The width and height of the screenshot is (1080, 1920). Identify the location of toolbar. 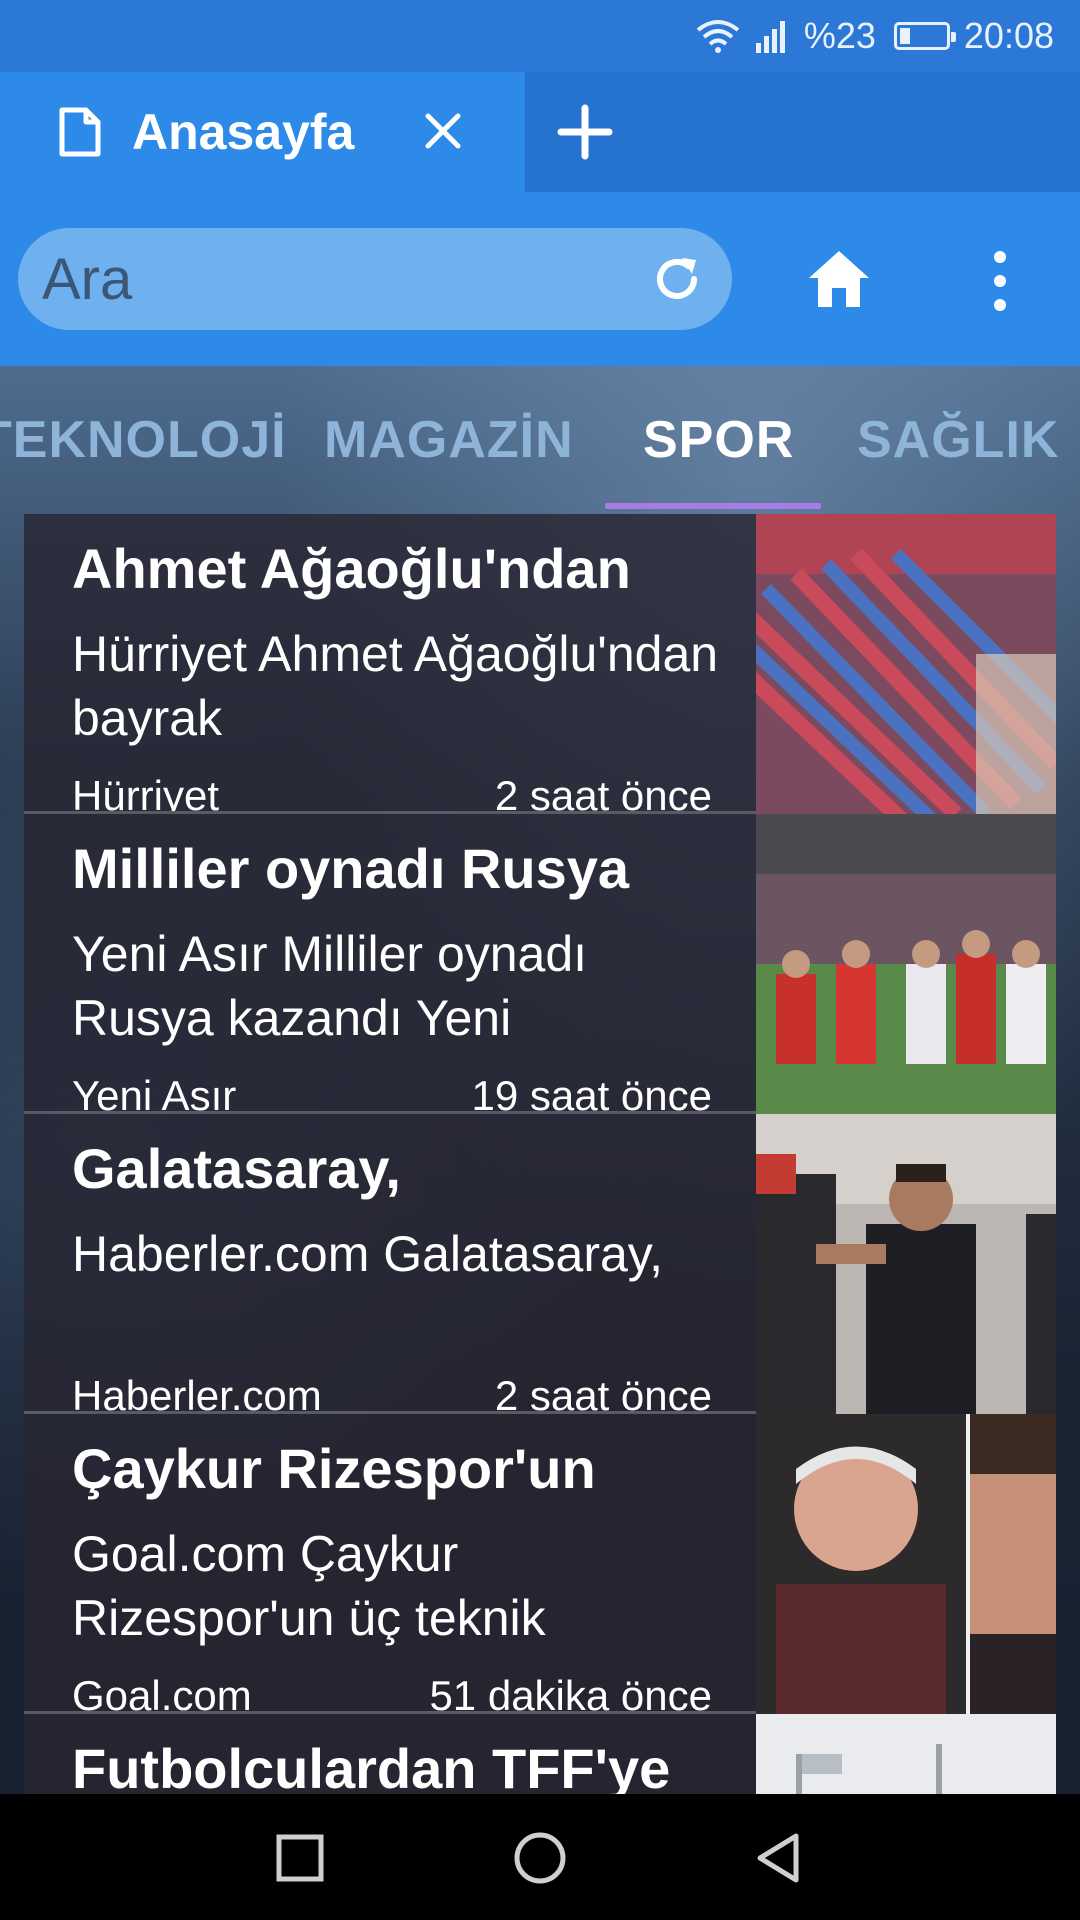
(540, 279).